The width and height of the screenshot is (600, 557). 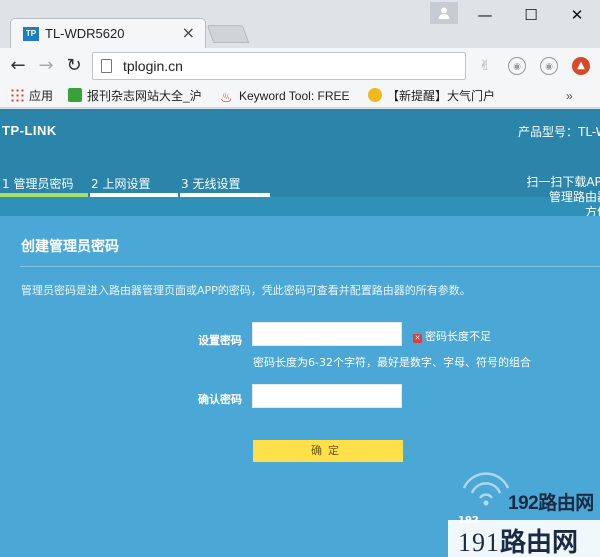 What do you see at coordinates (444, 13) in the screenshot?
I see `user-profile-icon` at bounding box center [444, 13].